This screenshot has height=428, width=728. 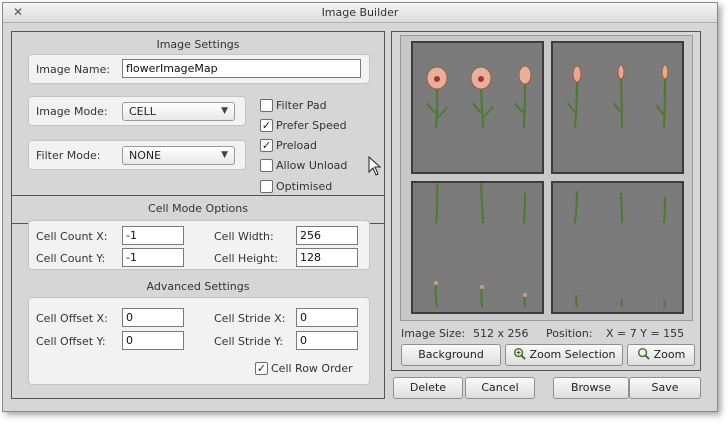 I want to click on cell-count-y-label: Cell Count Y:, so click(x=71, y=258).